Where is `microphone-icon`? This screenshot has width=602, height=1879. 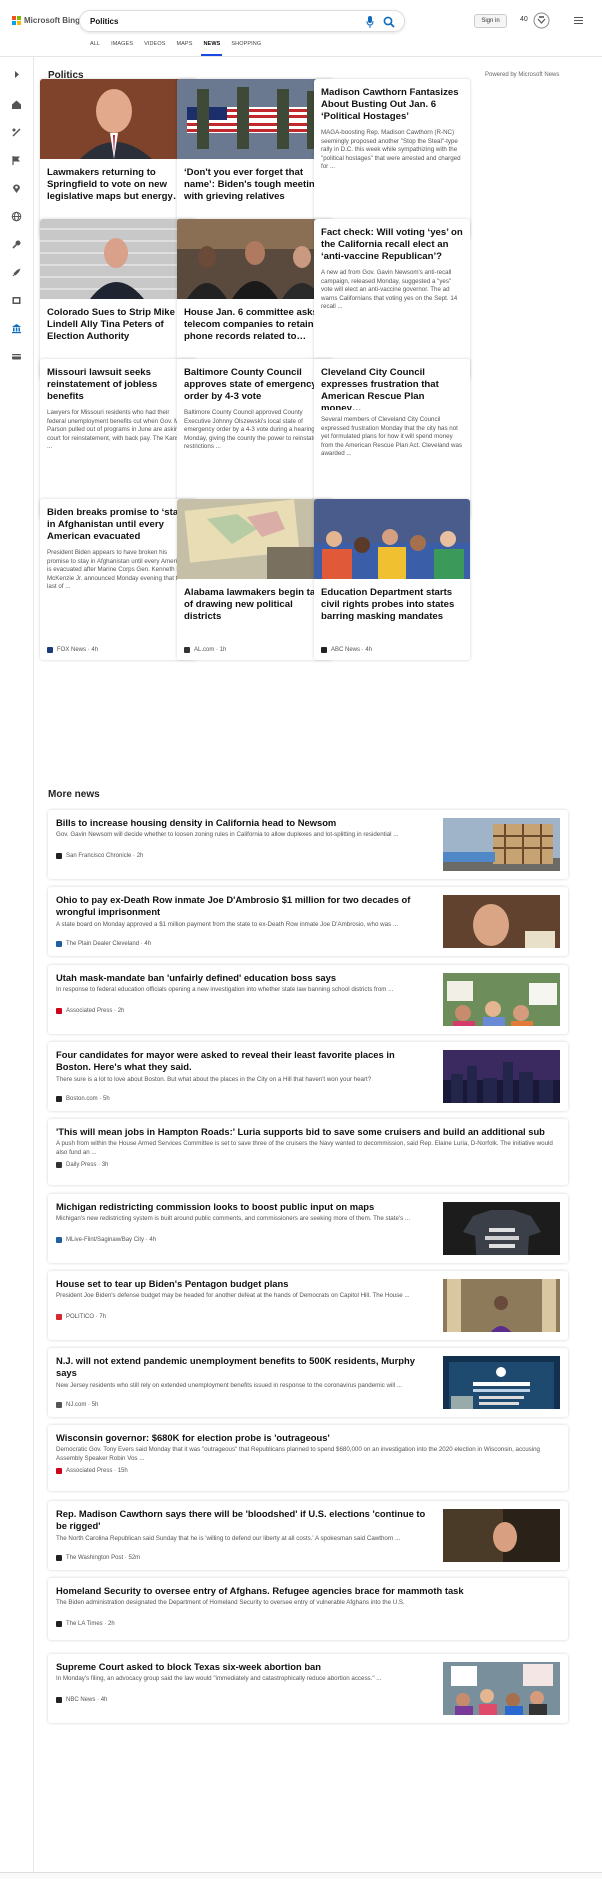
microphone-icon is located at coordinates (370, 22).